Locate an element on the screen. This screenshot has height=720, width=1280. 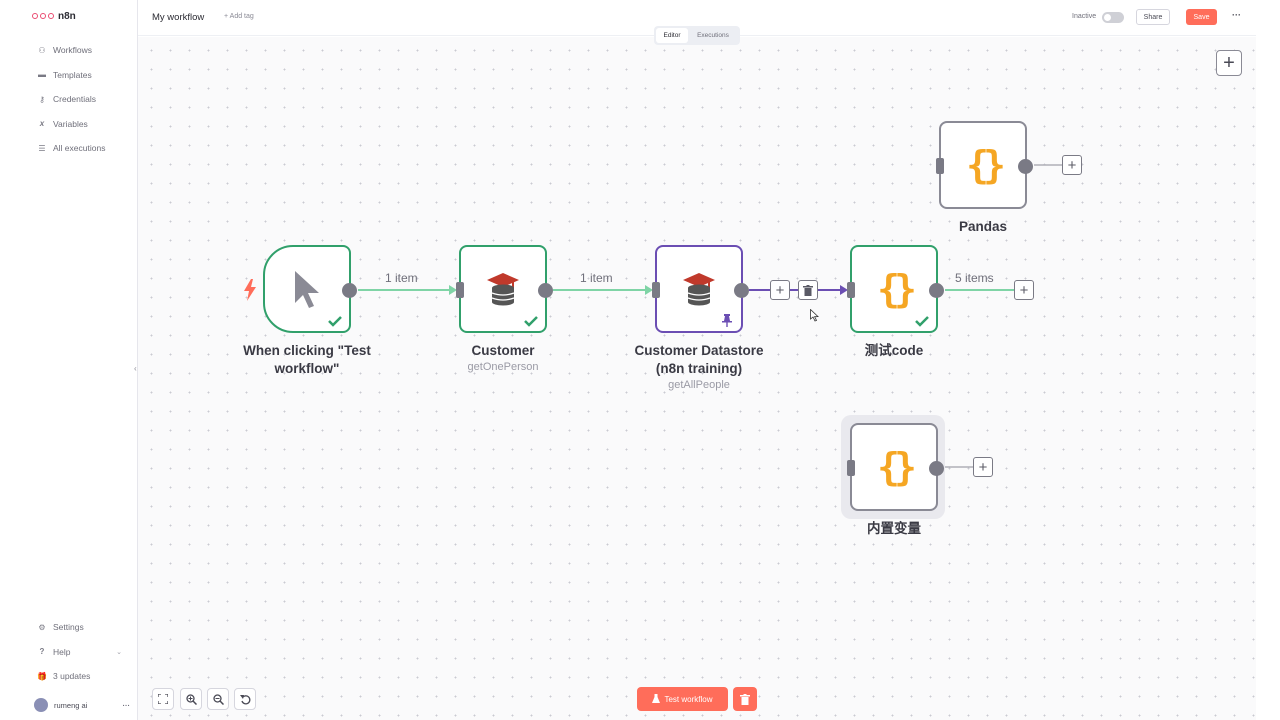
connection-label: 1 item is located at coordinates (596, 278).